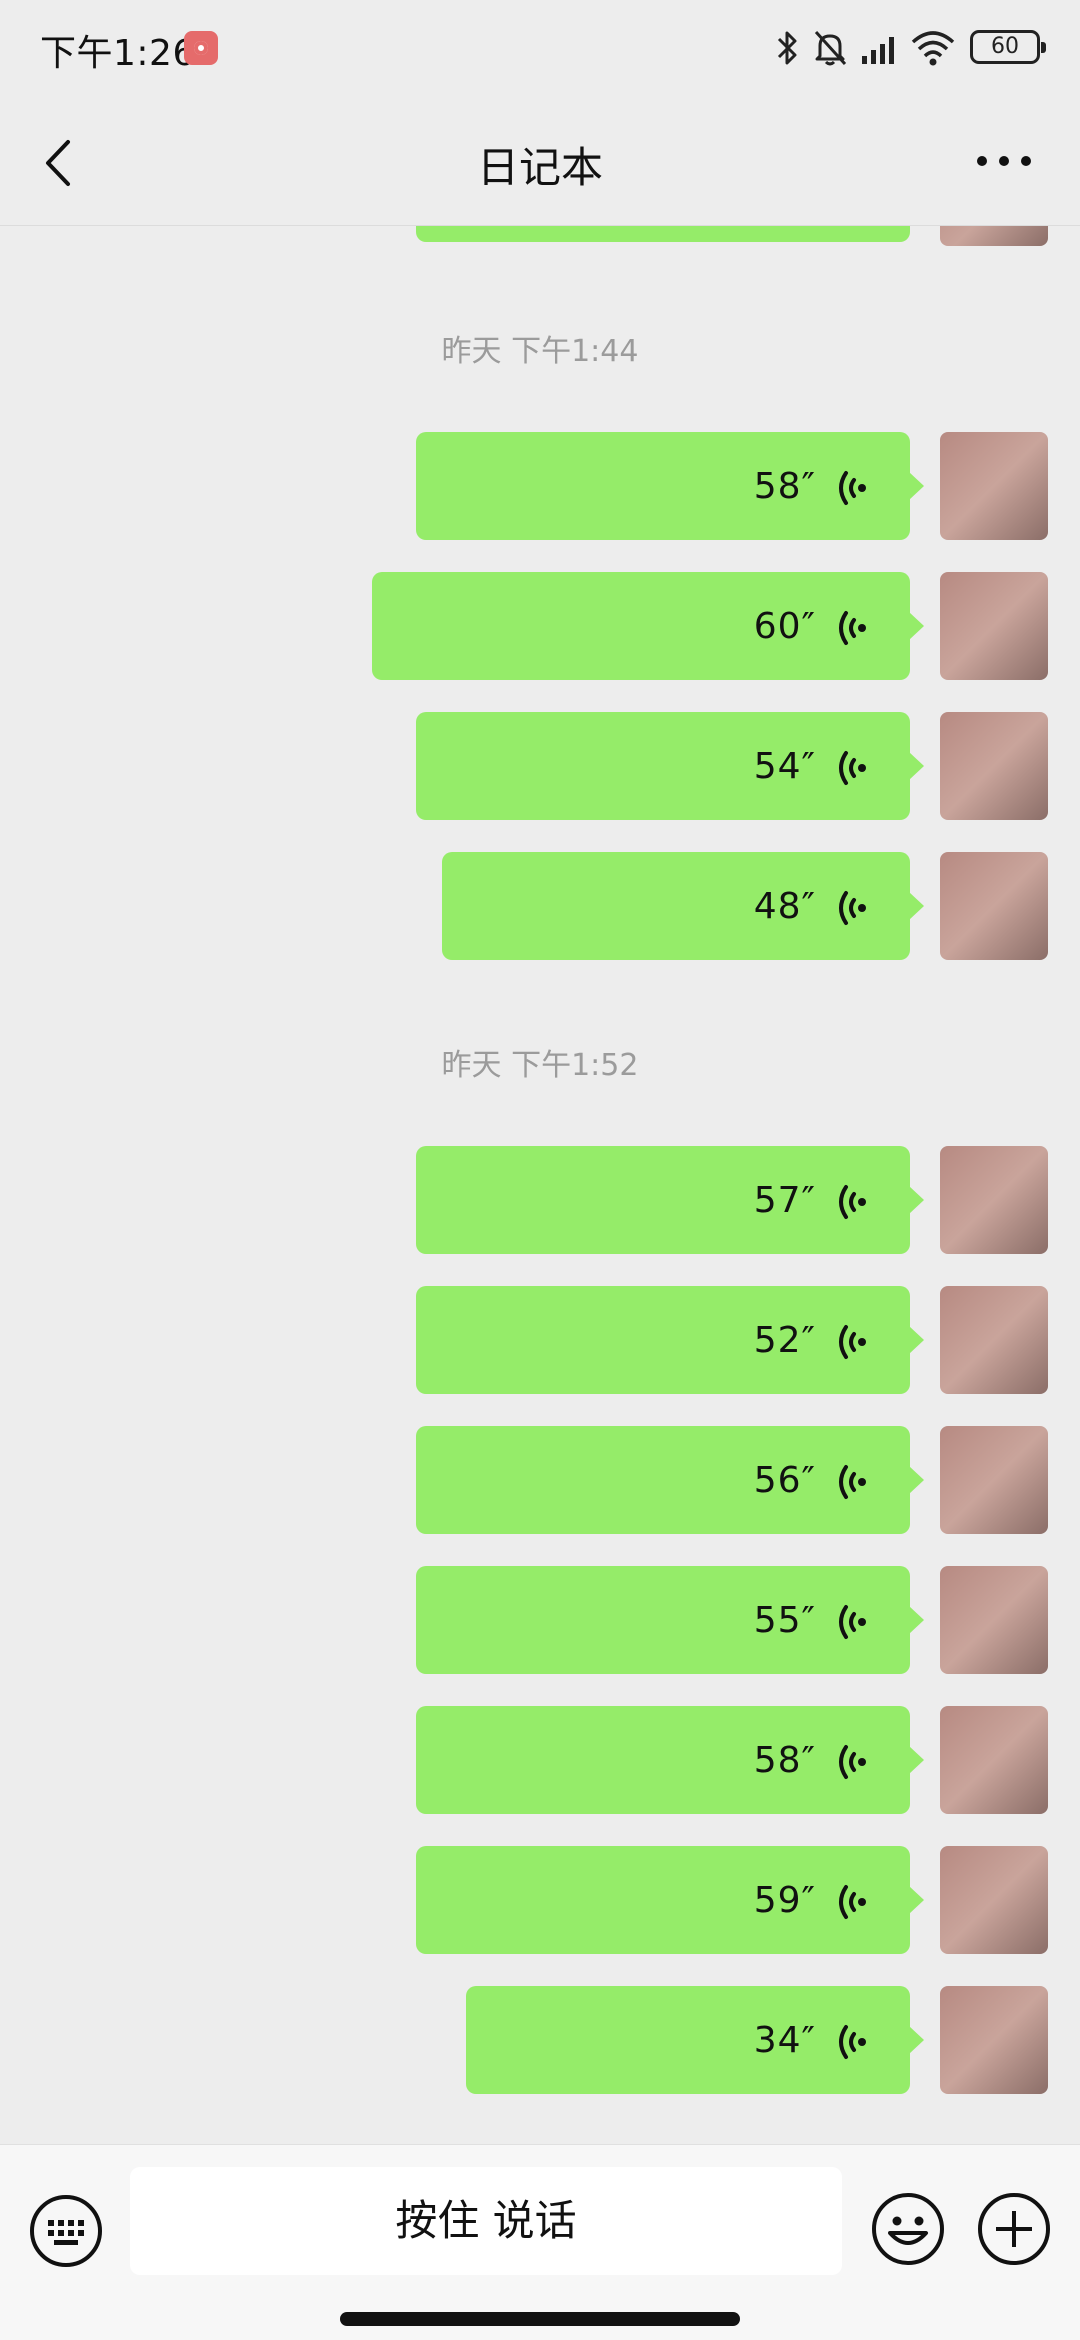  Describe the element at coordinates (1005, 46) in the screenshot. I see `battery-level: 60` at that location.